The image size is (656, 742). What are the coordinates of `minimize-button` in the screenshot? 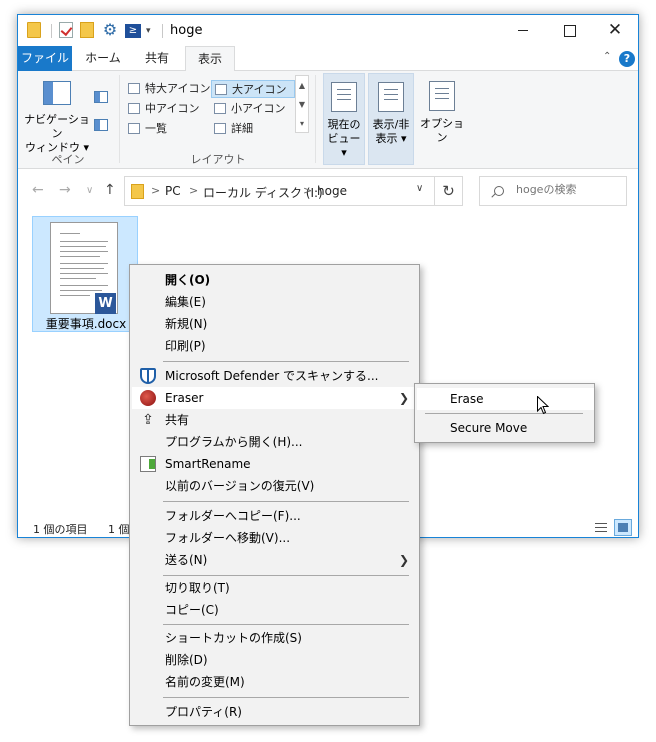 It's located at (523, 30).